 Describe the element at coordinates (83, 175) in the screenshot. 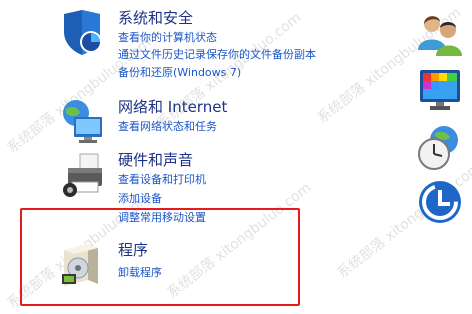

I see `printer-icon` at that location.